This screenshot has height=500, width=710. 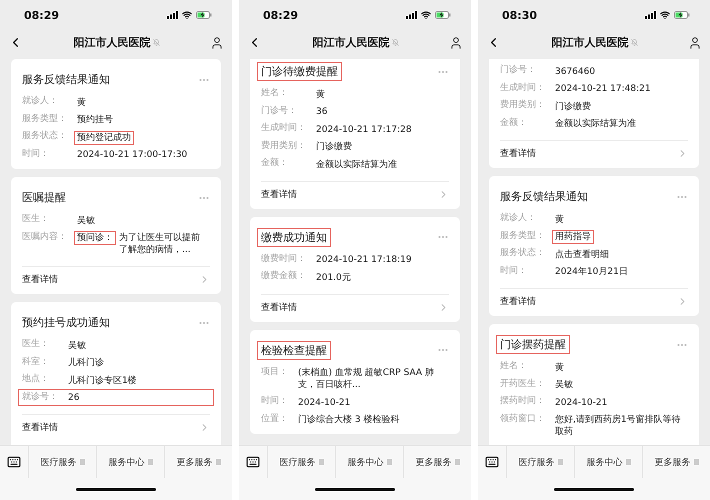 What do you see at coordinates (66, 323) in the screenshot?
I see `card-title: 预约挂号成功通知` at bounding box center [66, 323].